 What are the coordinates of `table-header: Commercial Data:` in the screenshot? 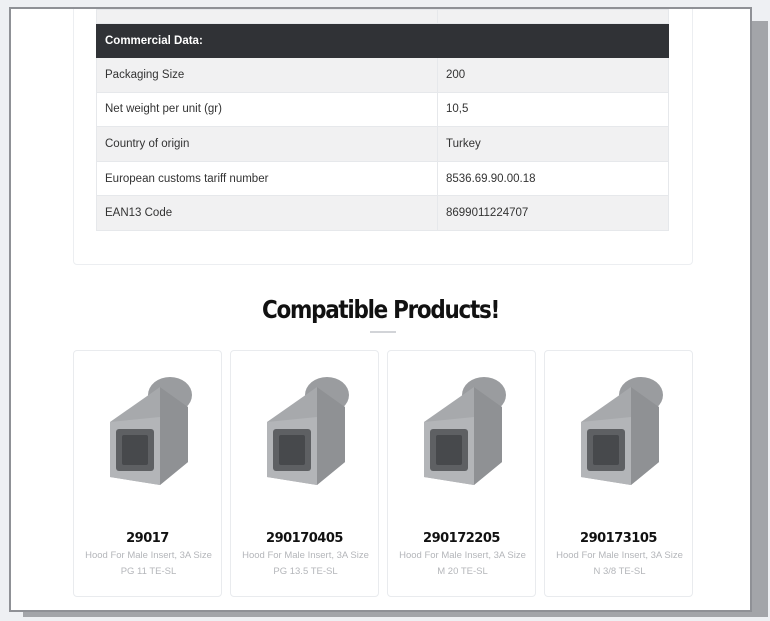 It's located at (382, 40).